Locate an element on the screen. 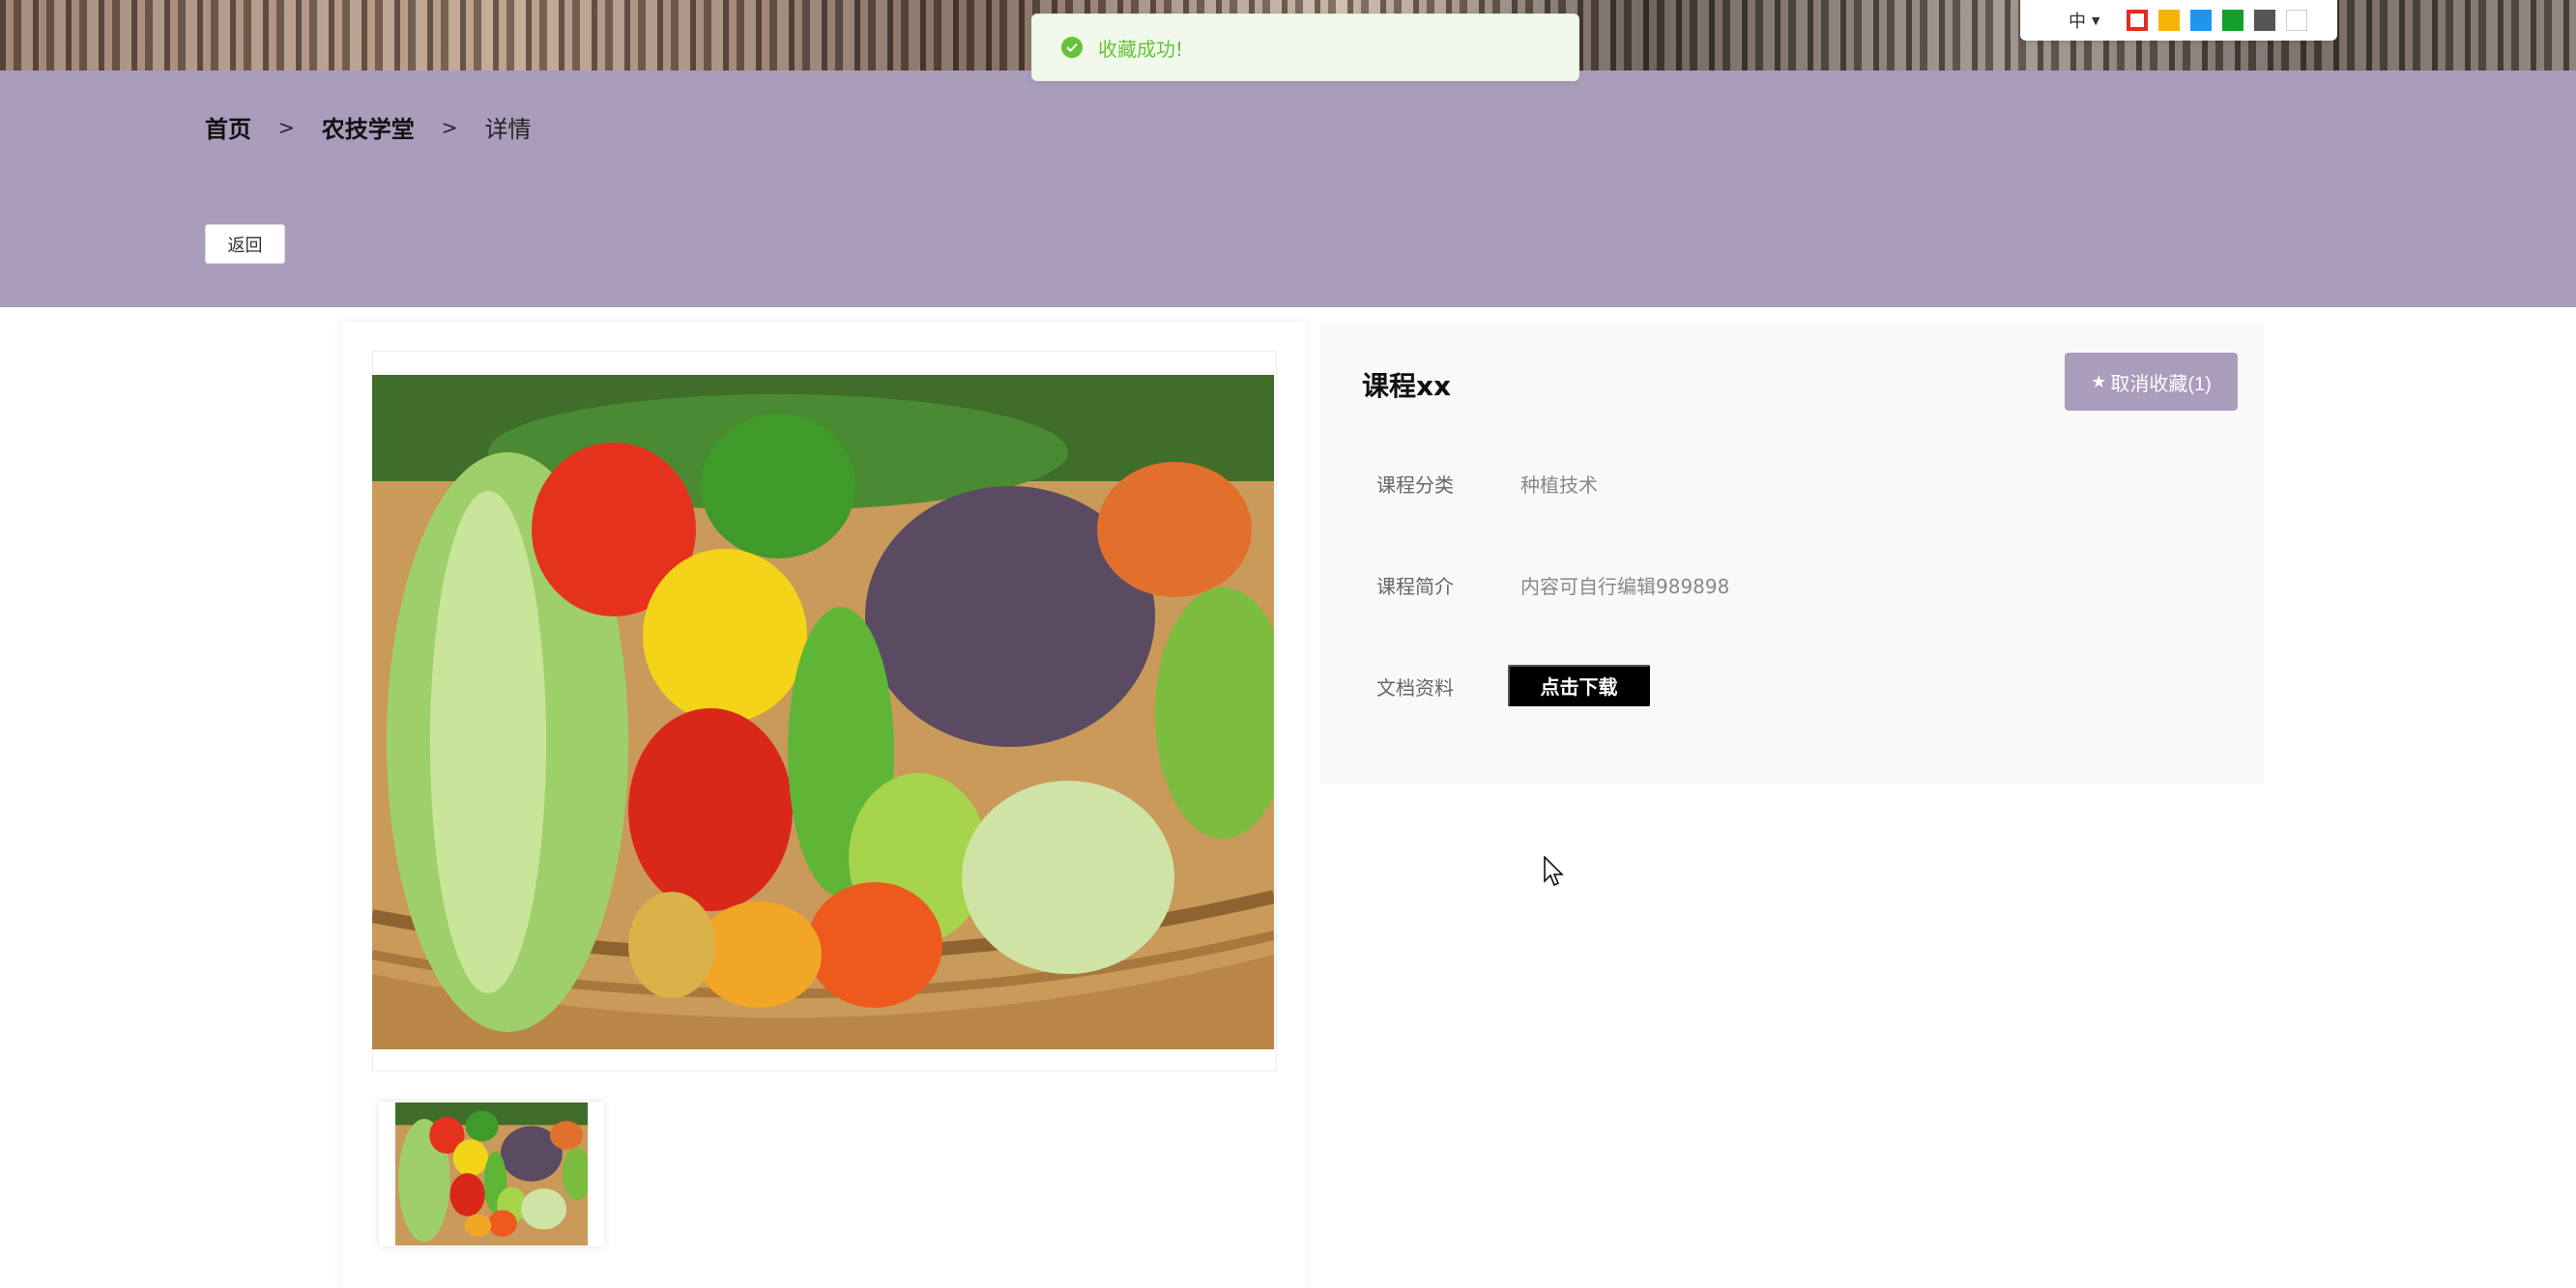 The image size is (2576, 1288). breadcrumb: 首页 > 农技学堂 > 详情 is located at coordinates (368, 127).